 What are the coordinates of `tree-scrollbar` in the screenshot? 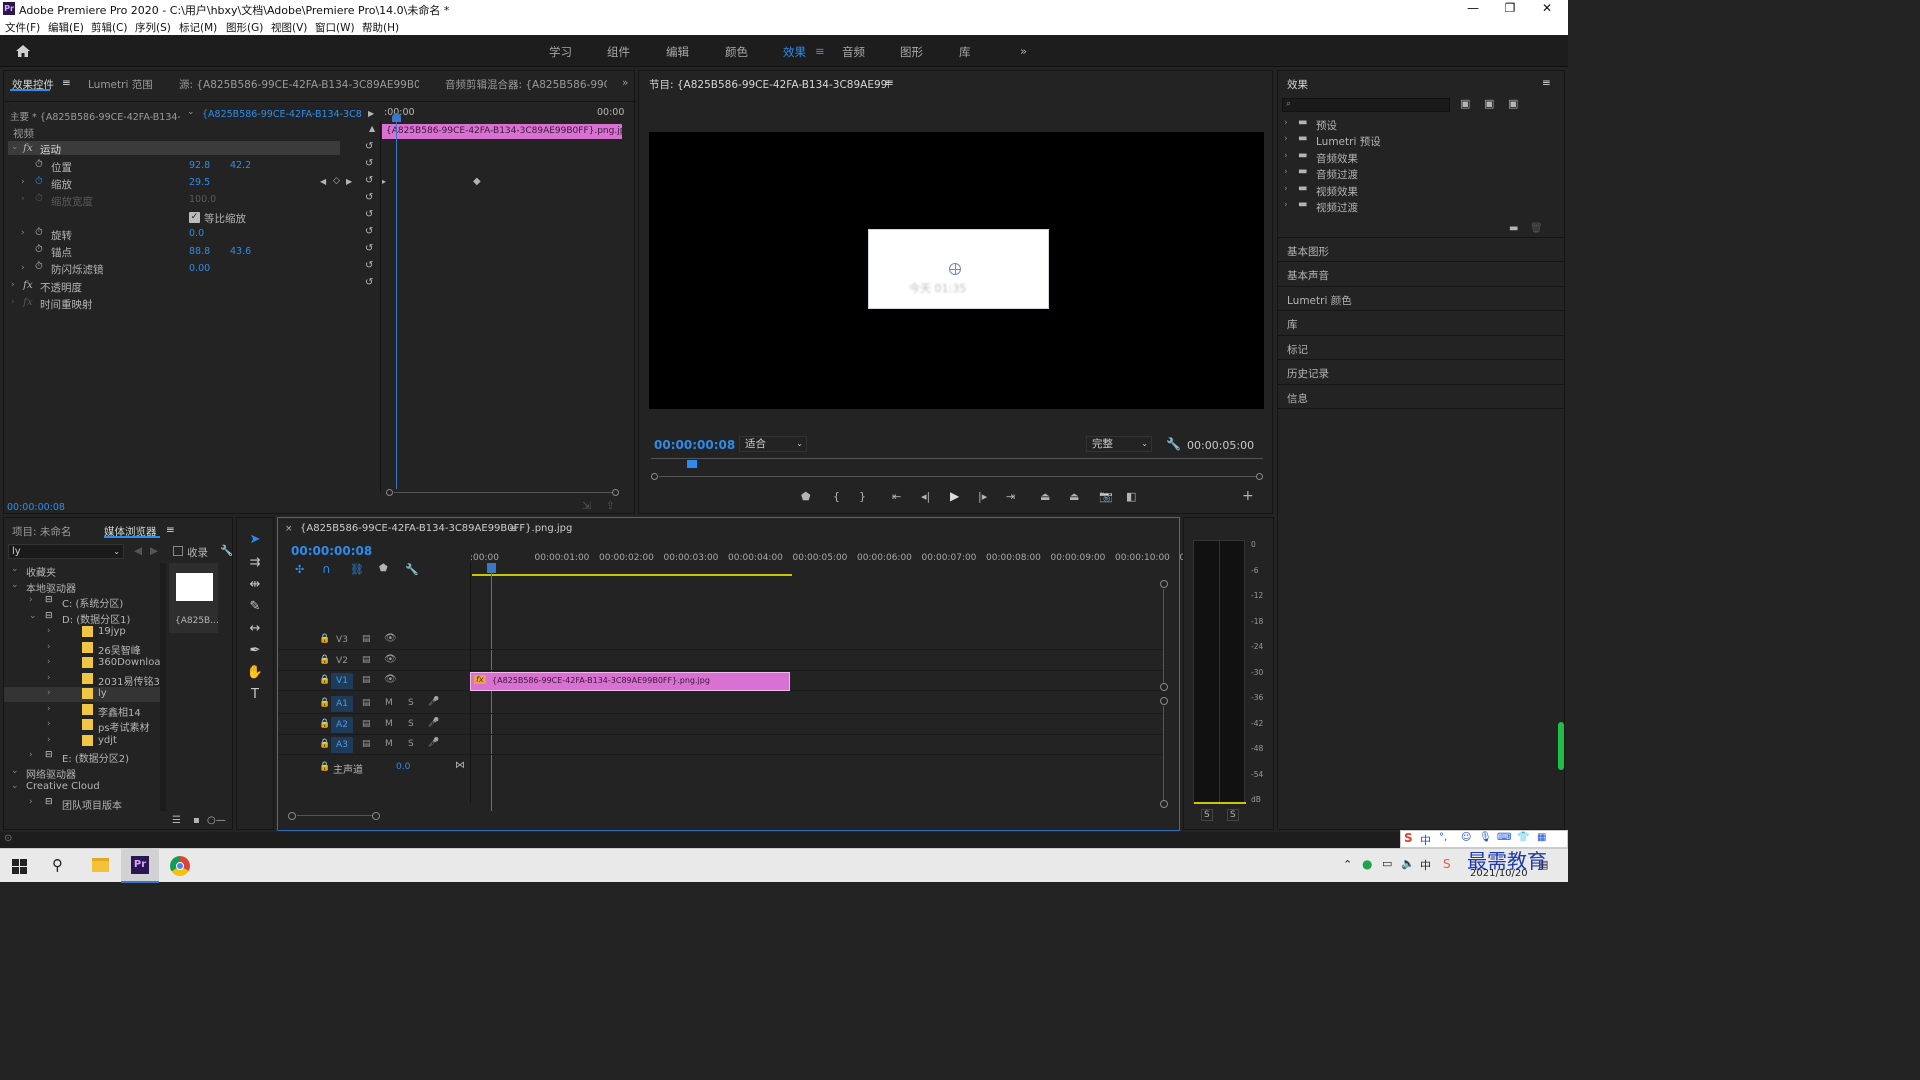 It's located at (163, 687).